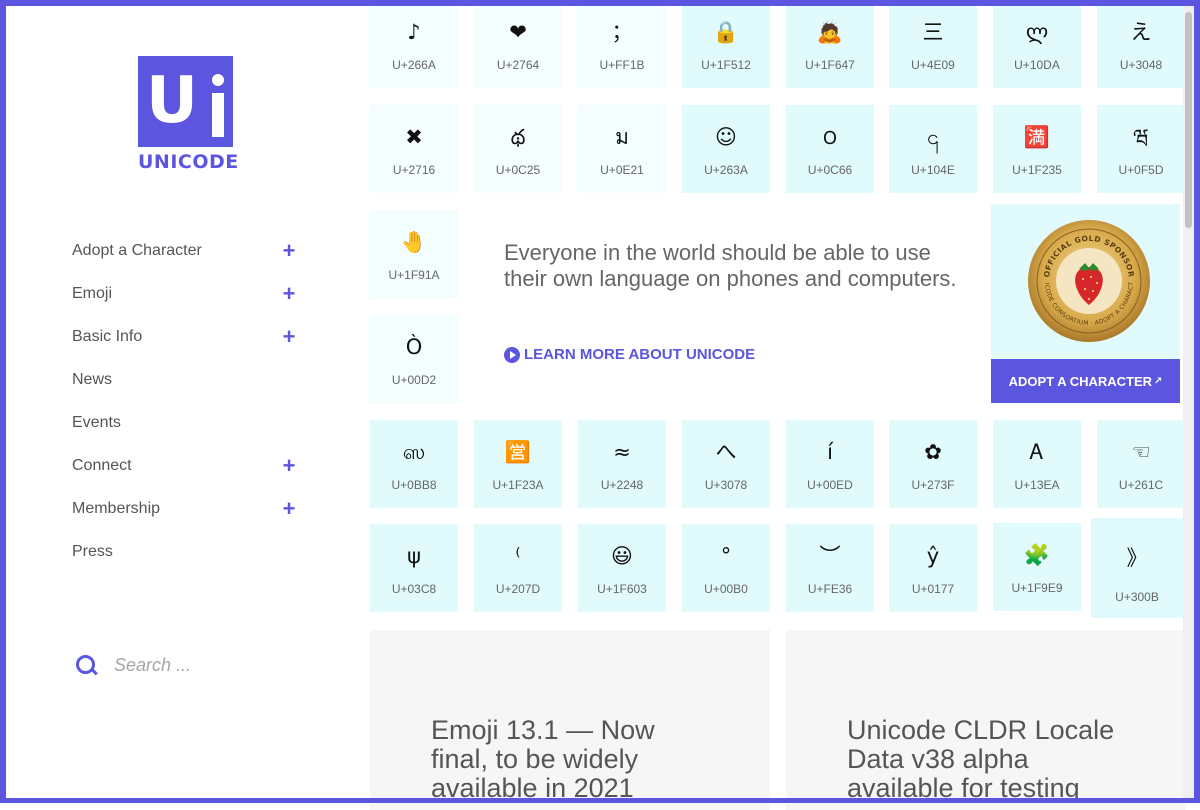 This screenshot has width=1200, height=810. I want to click on character-tile: ☜ U+261C, so click(1141, 464).